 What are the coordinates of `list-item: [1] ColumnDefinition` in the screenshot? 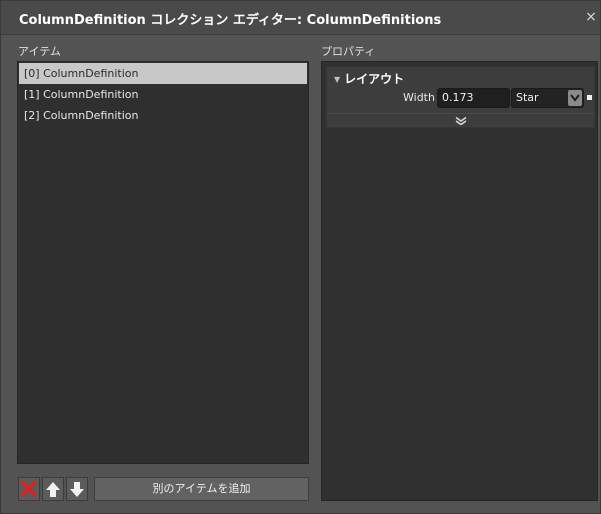 It's located at (163, 94).